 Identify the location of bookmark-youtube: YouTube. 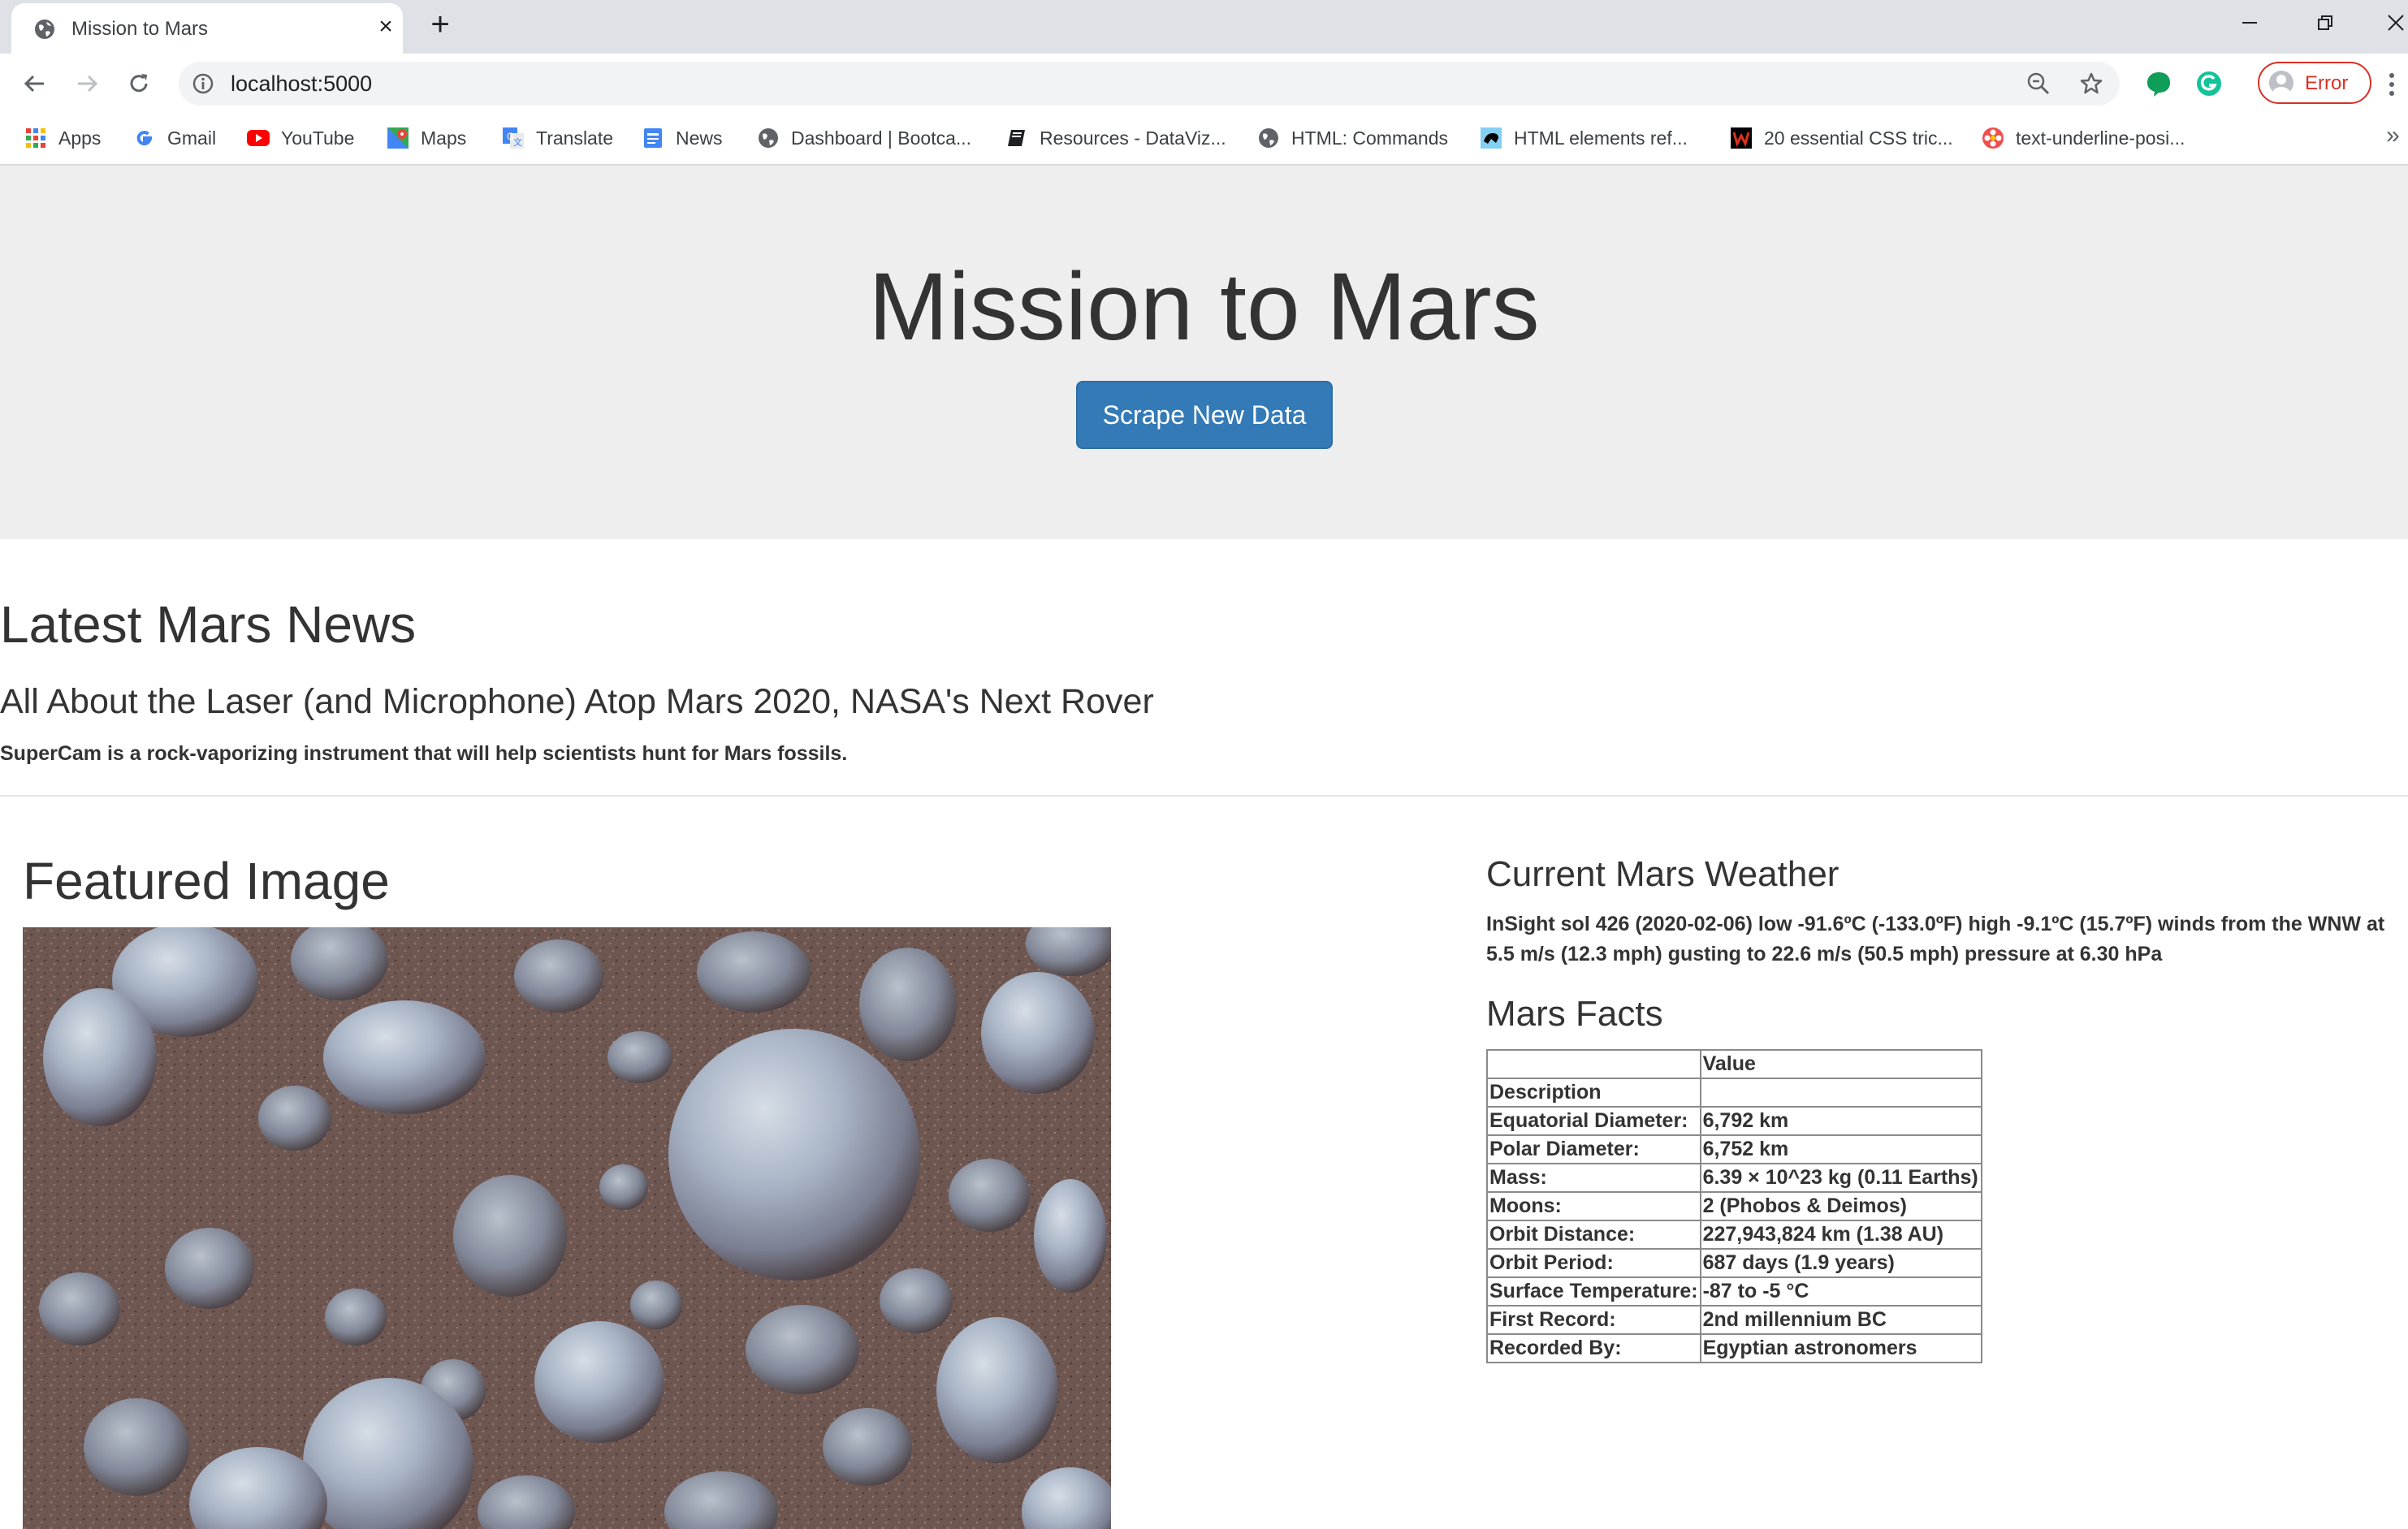
(300, 138).